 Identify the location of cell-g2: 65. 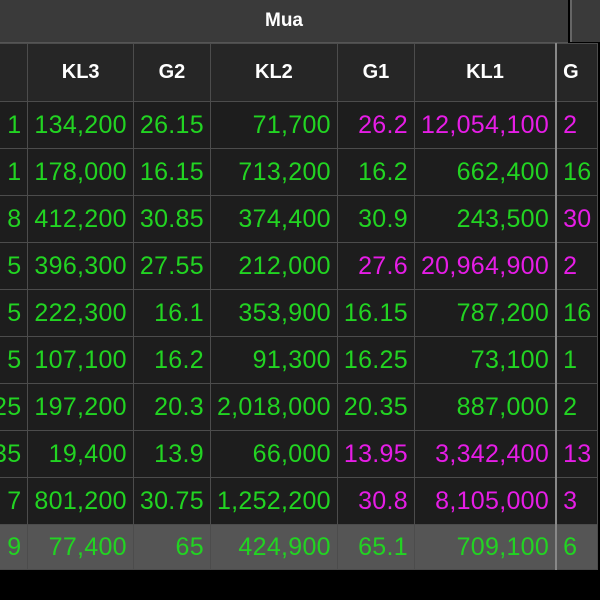
(171, 547).